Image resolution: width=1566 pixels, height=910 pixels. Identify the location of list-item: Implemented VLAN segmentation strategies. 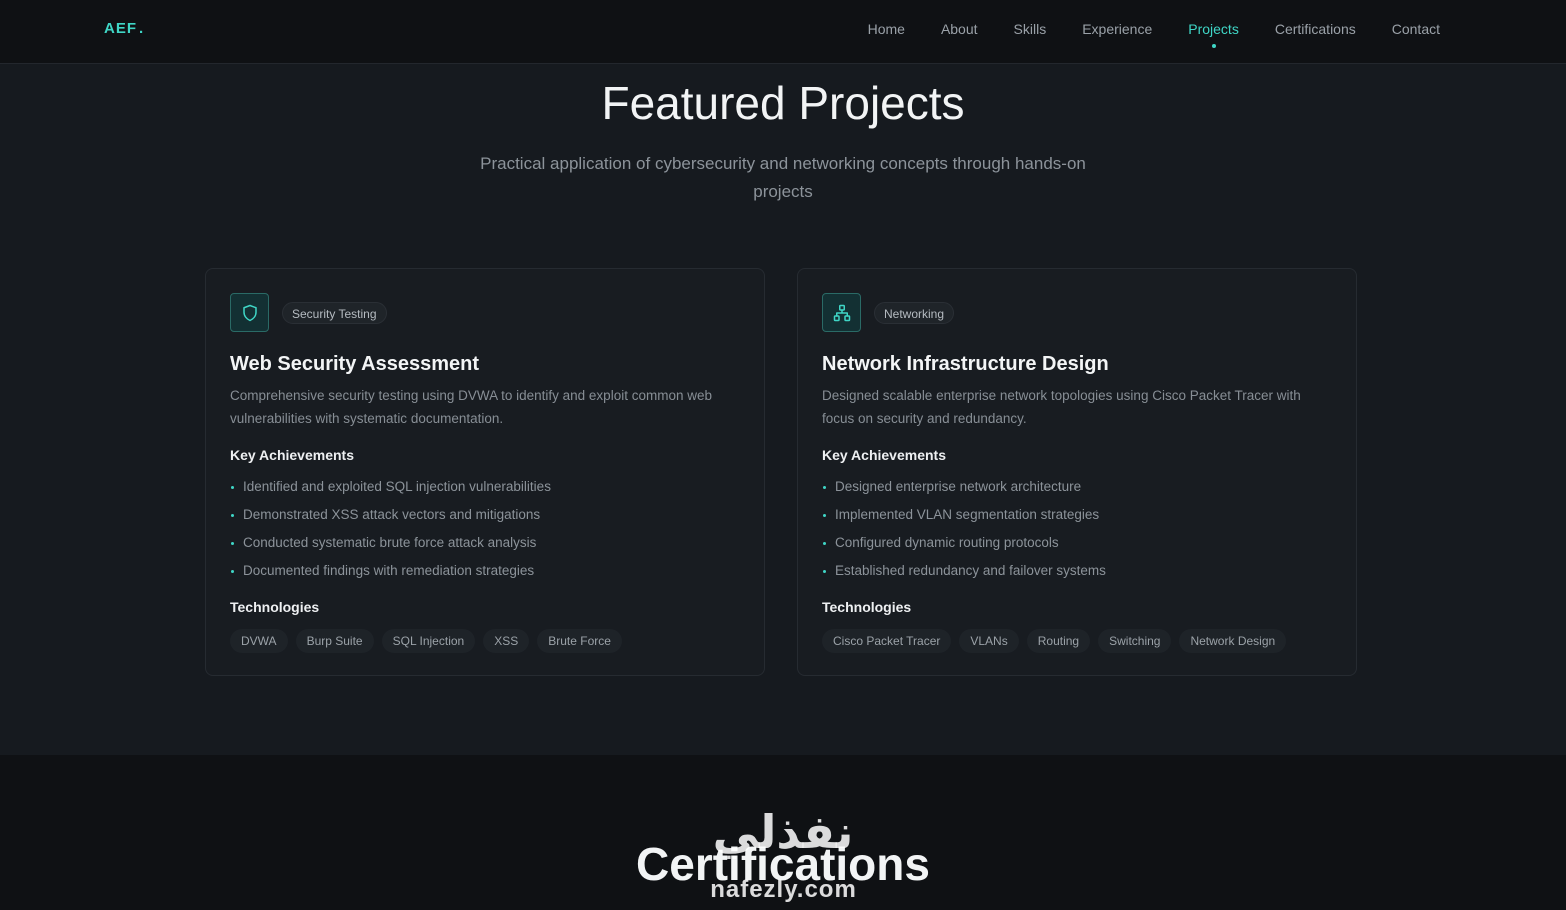
(964, 519).